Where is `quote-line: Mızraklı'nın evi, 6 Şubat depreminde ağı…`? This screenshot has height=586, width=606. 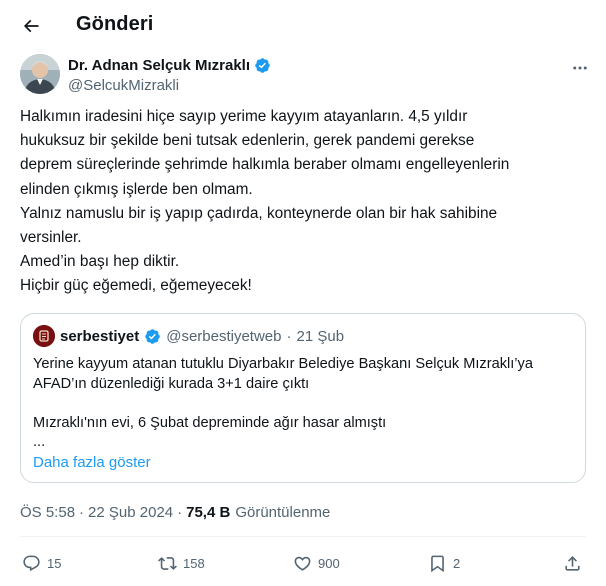
quote-line: Mızraklı'nın evi, 6 Şubat depreminde ağı… is located at coordinates (210, 422).